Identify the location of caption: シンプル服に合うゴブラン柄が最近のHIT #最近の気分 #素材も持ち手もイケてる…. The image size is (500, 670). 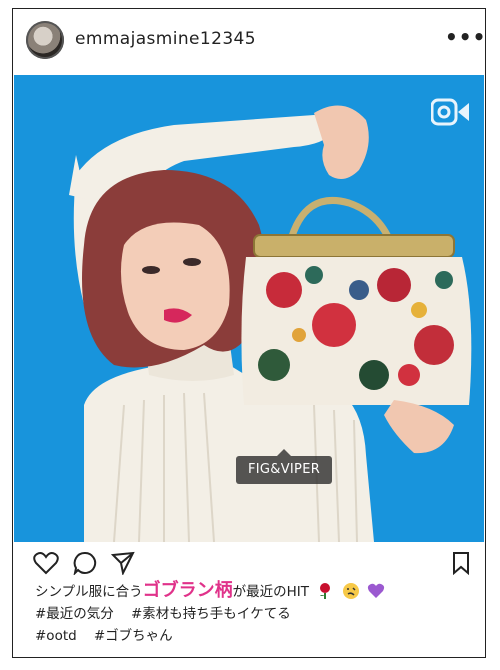
(255, 613).